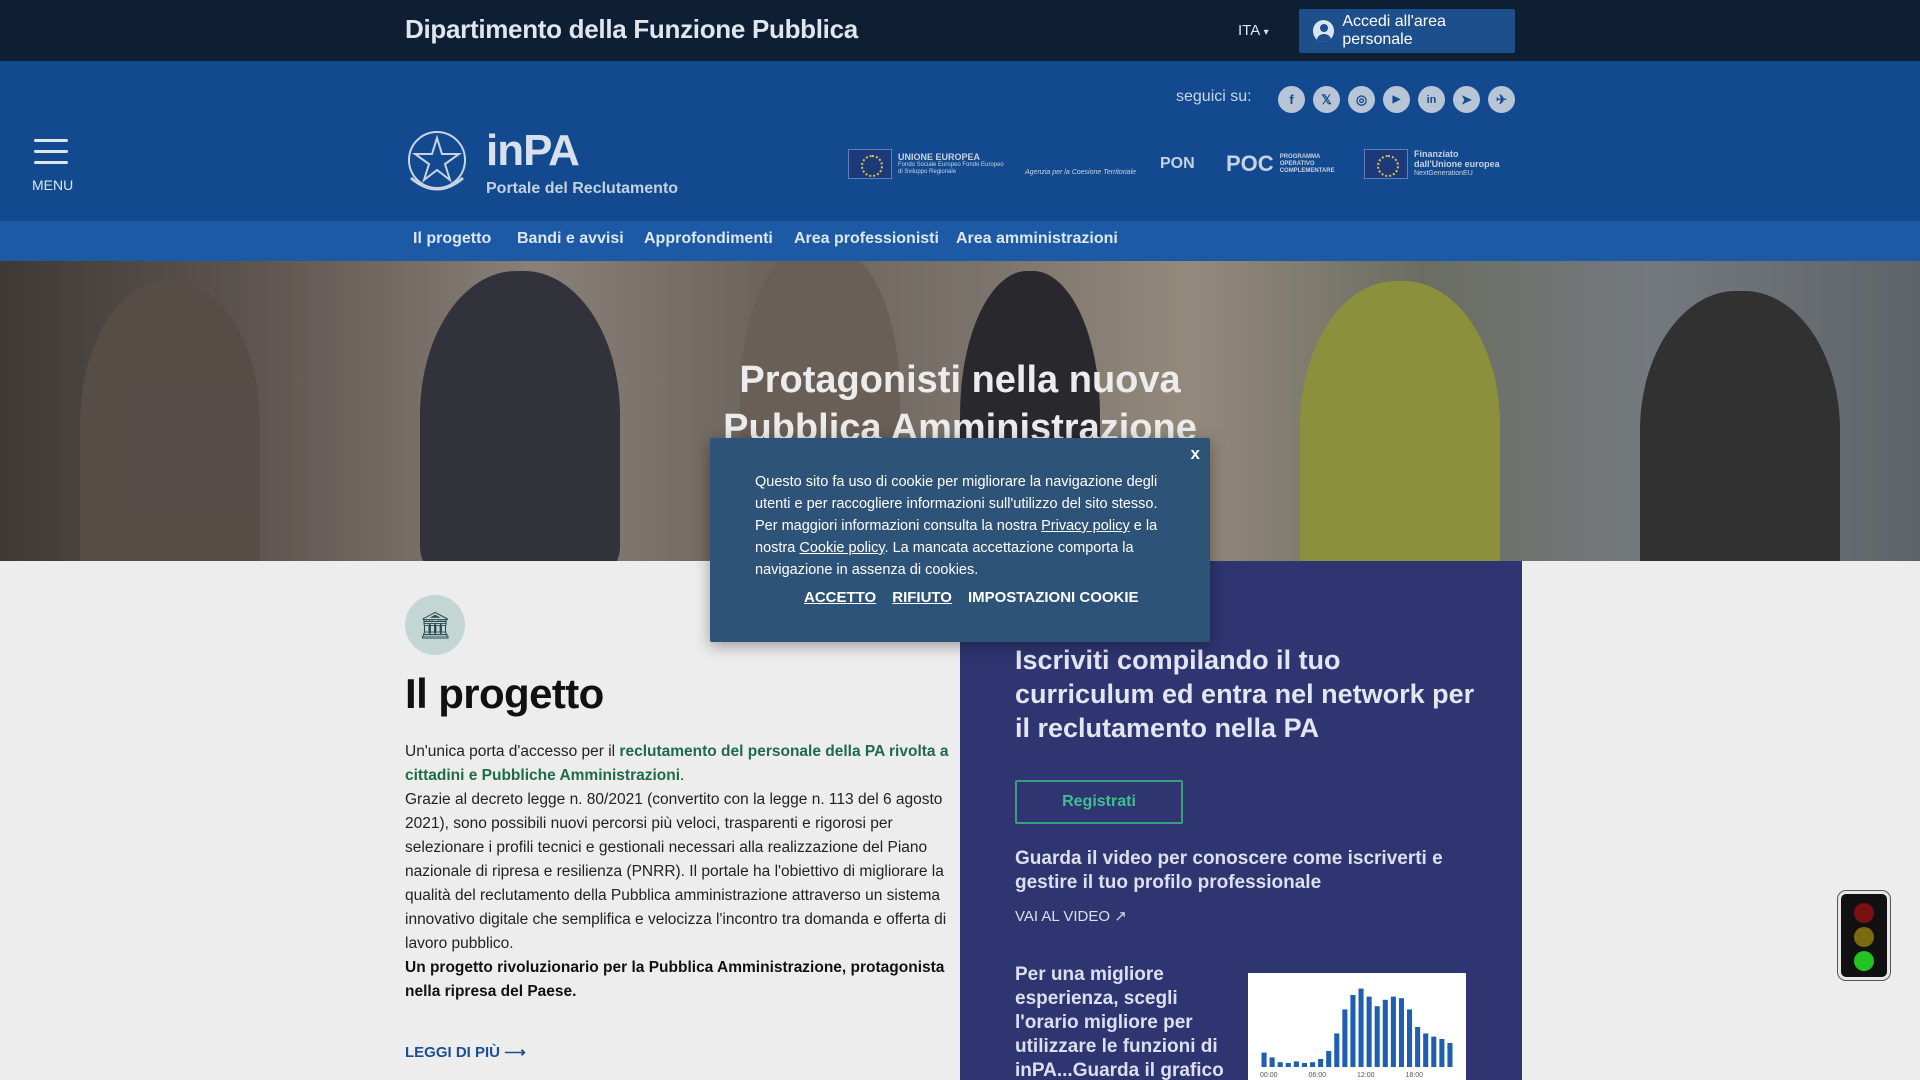 The height and width of the screenshot is (1080, 1920). What do you see at coordinates (1266, 32) in the screenshot?
I see `chevron-down-icon: ▾` at bounding box center [1266, 32].